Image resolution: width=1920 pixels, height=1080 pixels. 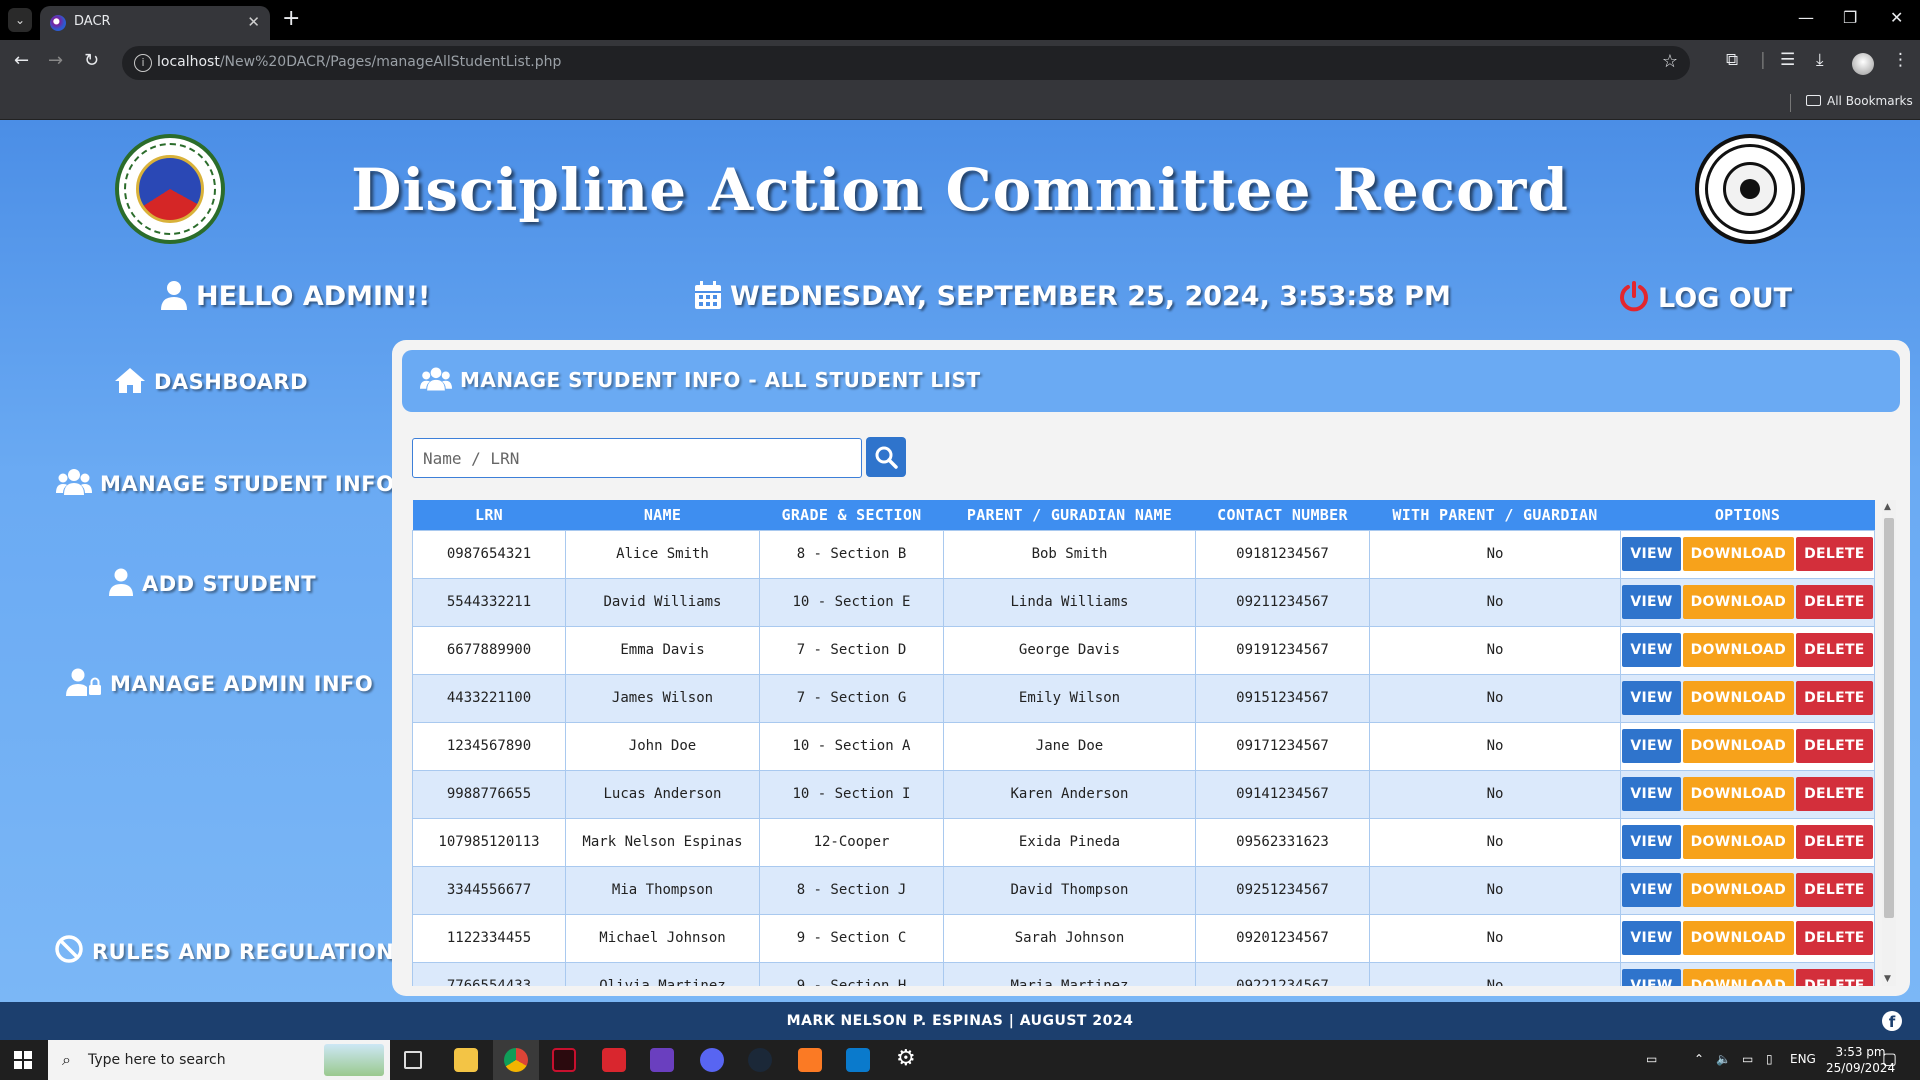 What do you see at coordinates (155, 23) in the screenshot?
I see `browser-tab-dacr: DACR ✕` at bounding box center [155, 23].